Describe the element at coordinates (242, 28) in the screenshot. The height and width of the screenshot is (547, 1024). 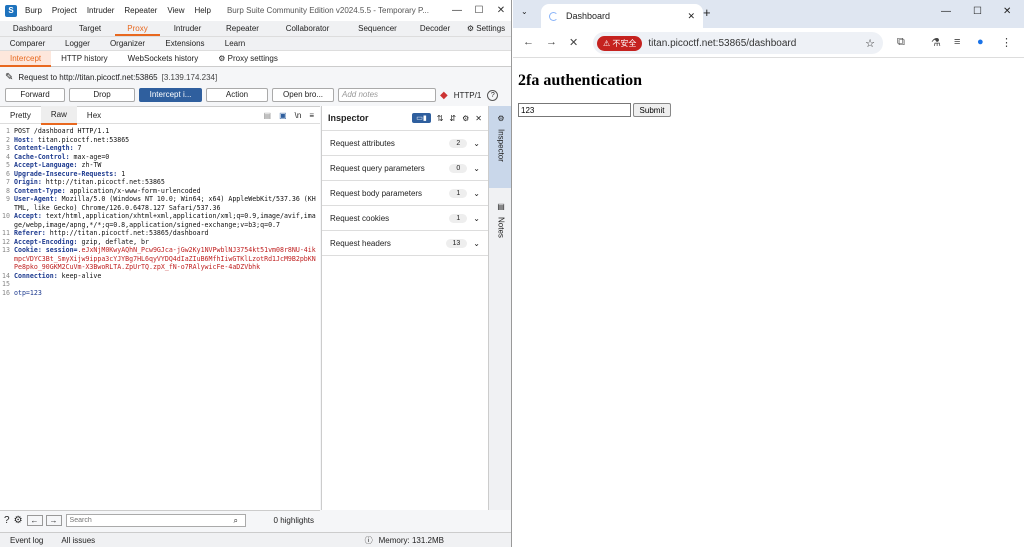
I see `tab-repeater: Repeater` at that location.